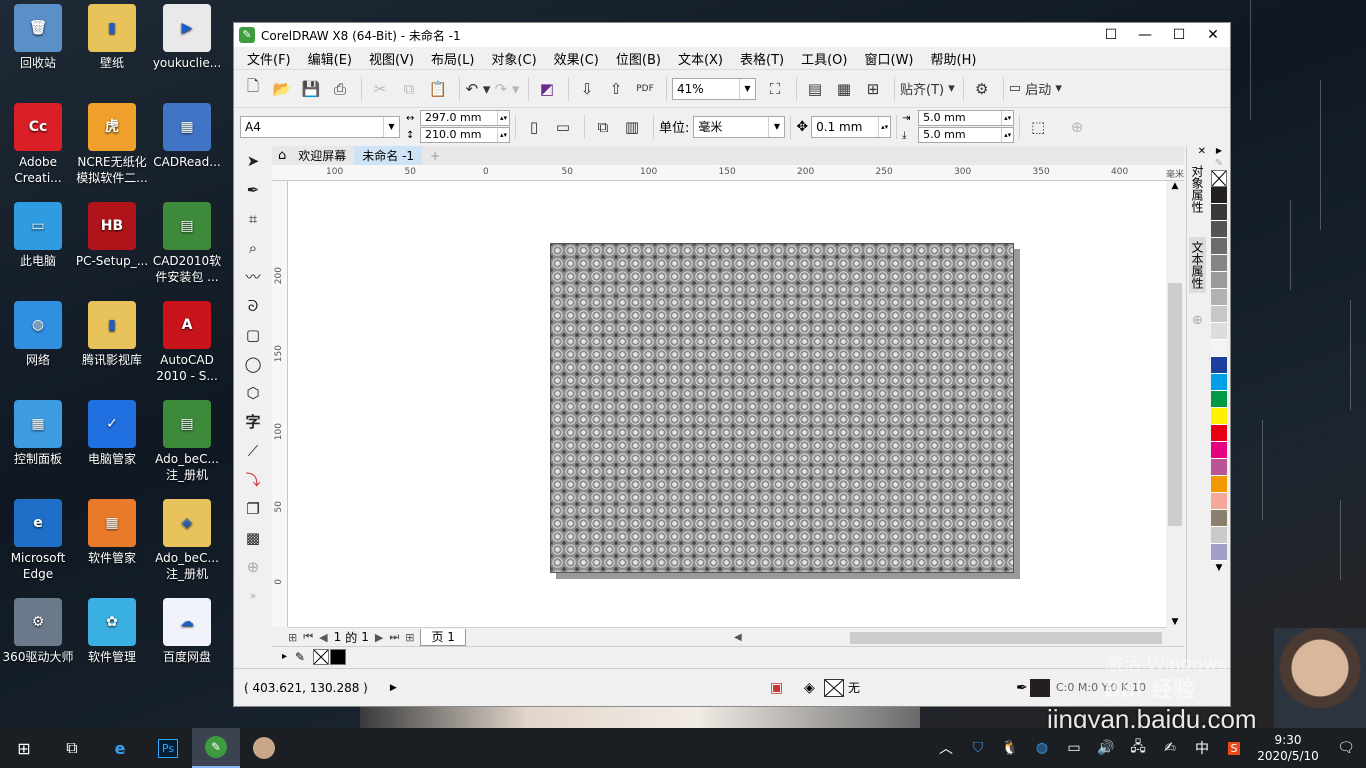 This screenshot has width=1366, height=768. What do you see at coordinates (1219, 164) in the screenshot?
I see `palette-eyedropper-icon: ✎` at bounding box center [1219, 164].